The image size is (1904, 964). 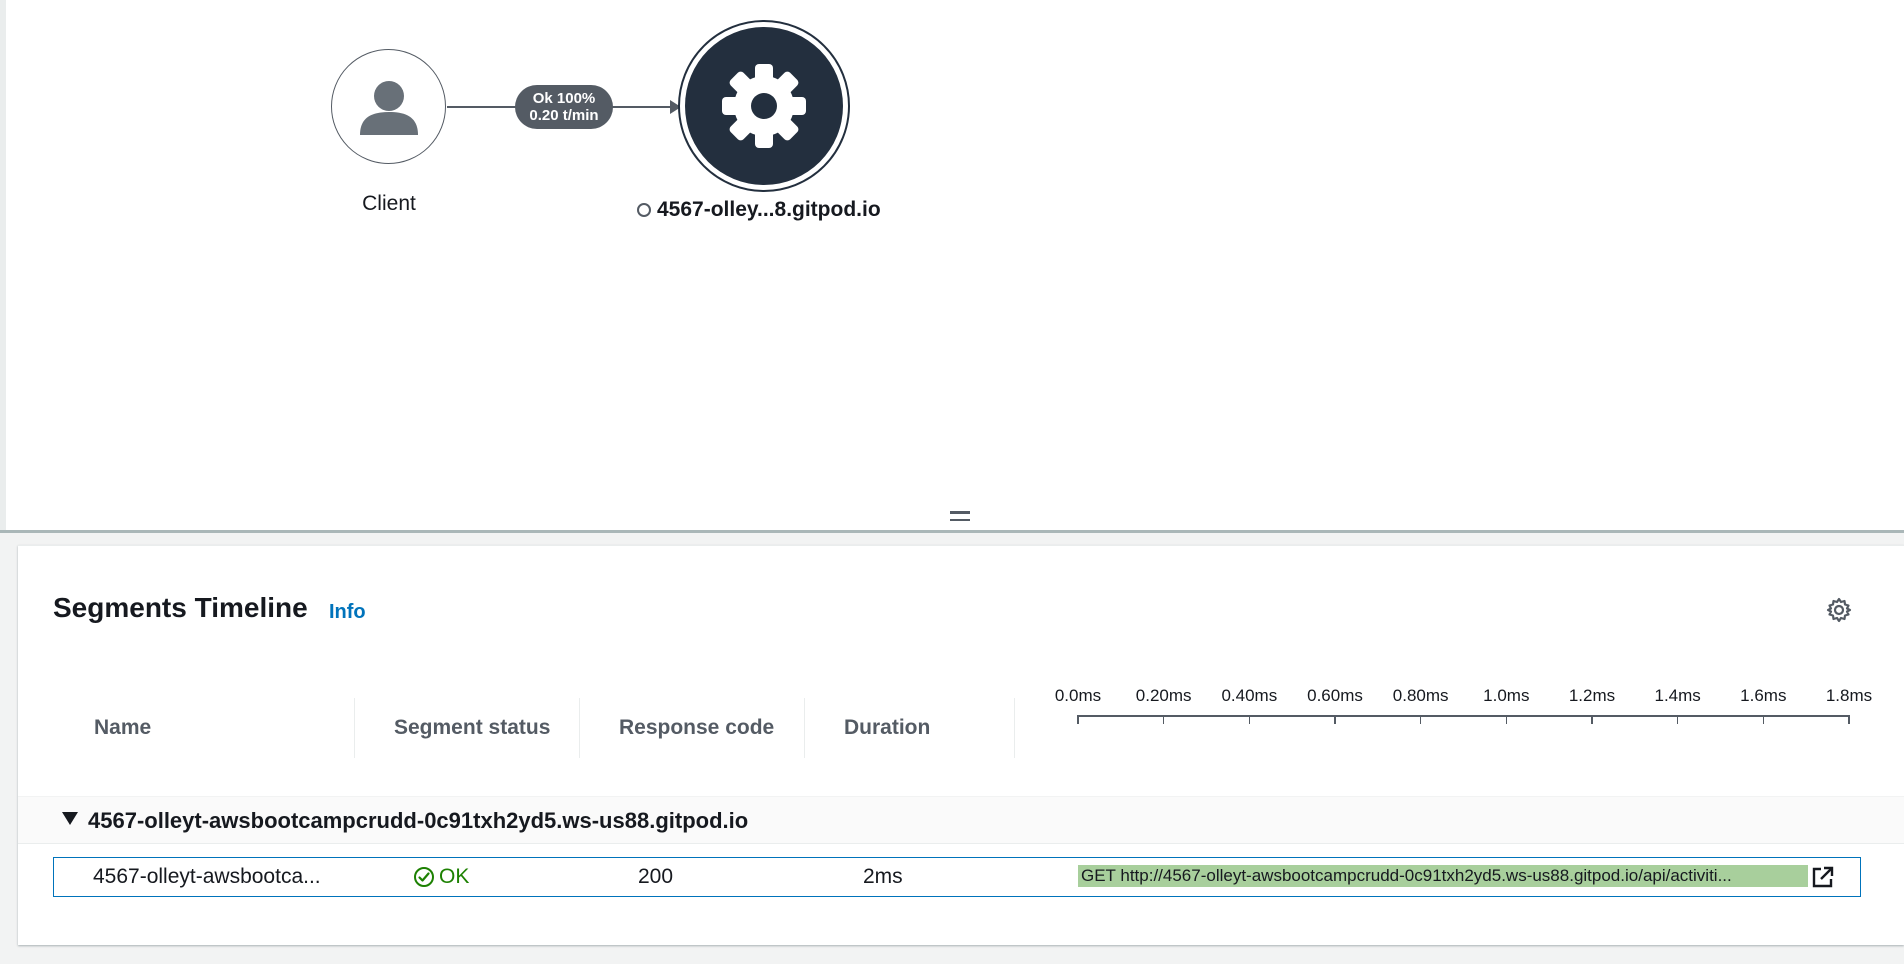 I want to click on timeline-tick-label: 1.2ms, so click(x=1592, y=695).